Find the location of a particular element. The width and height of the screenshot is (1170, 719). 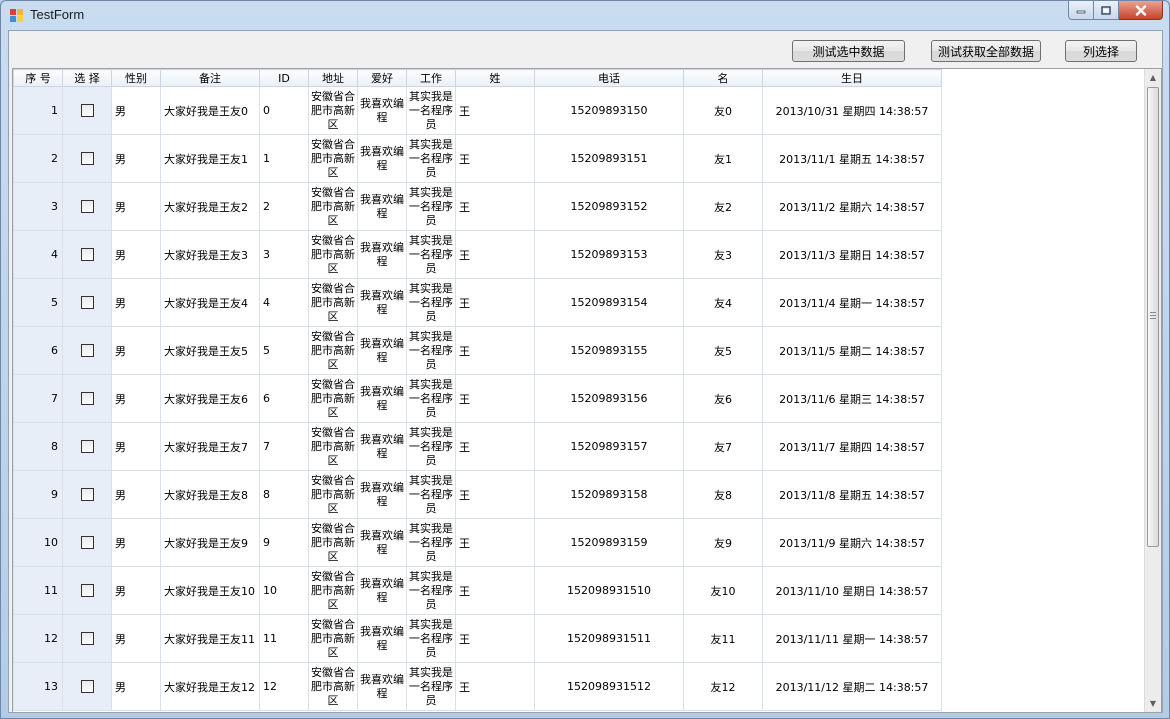

scroll-thumb is located at coordinates (1153, 317).